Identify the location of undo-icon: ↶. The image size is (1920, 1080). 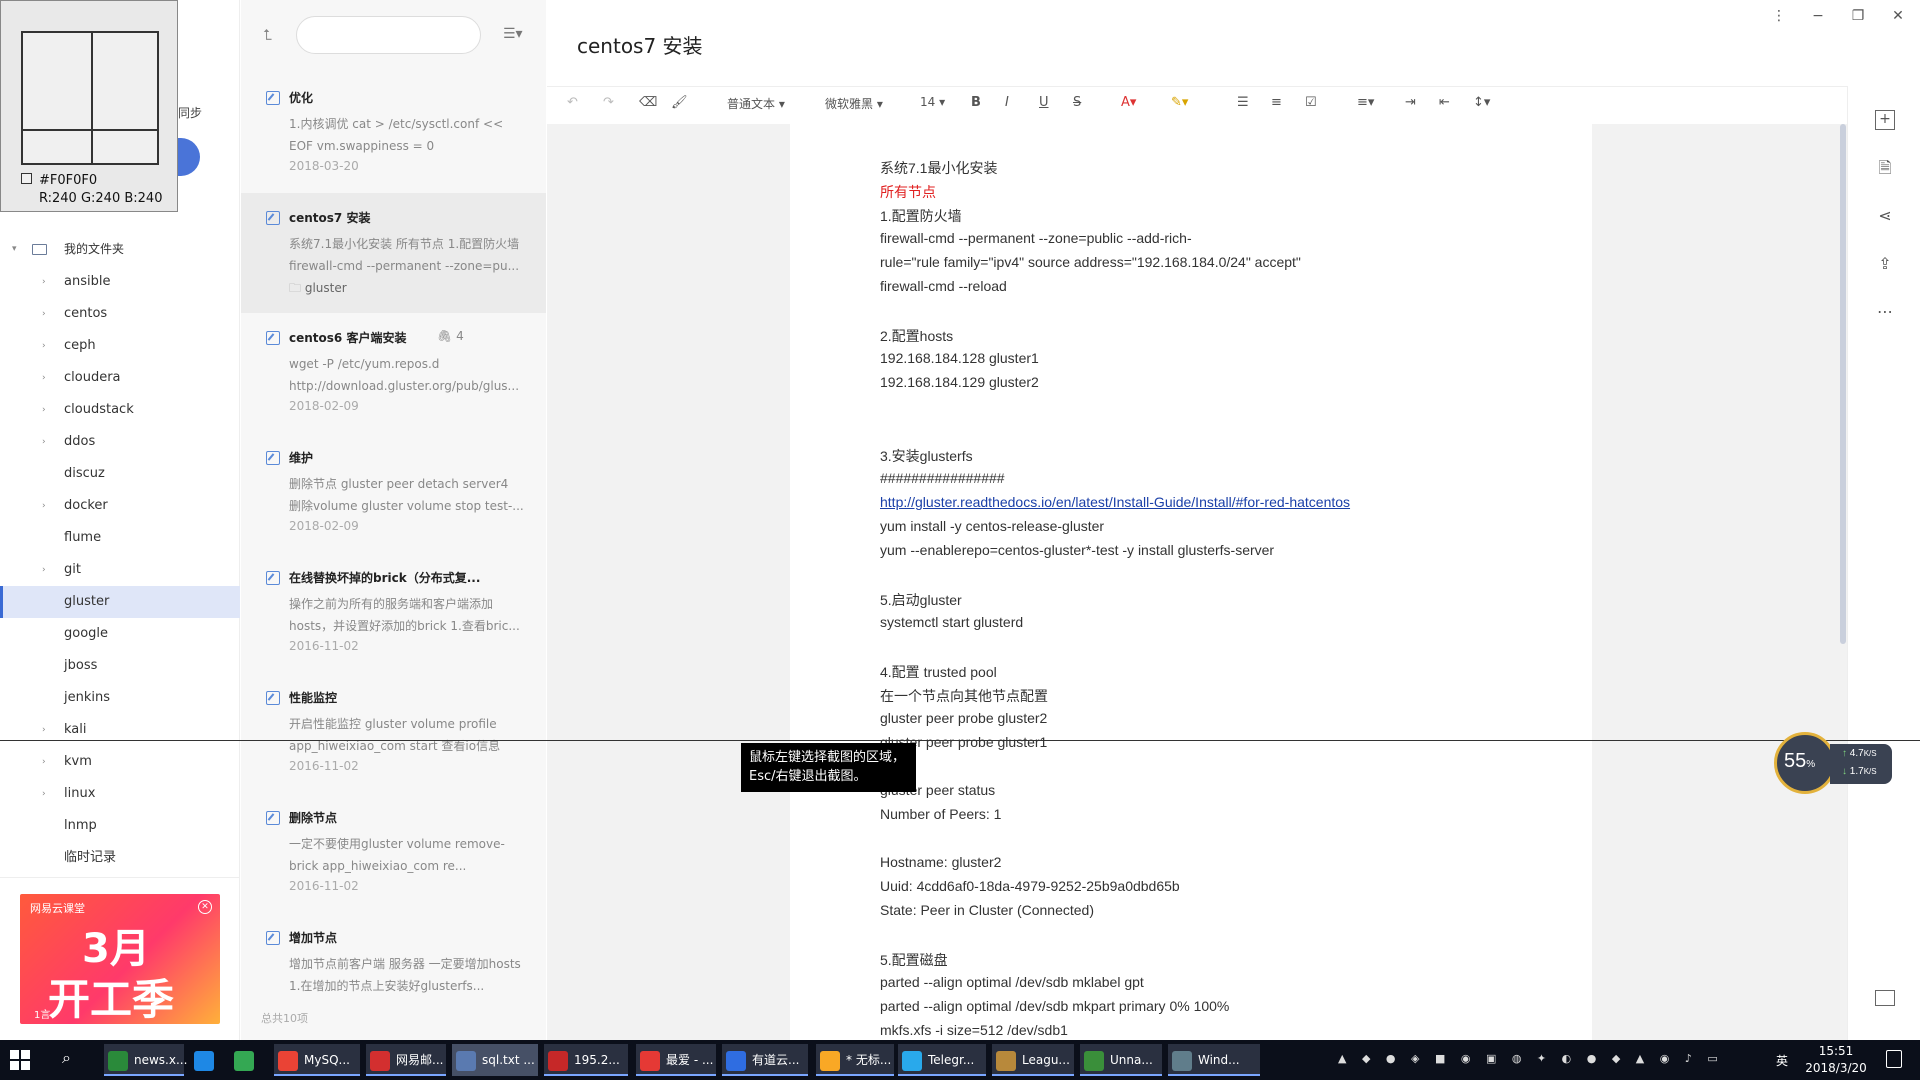
(572, 102).